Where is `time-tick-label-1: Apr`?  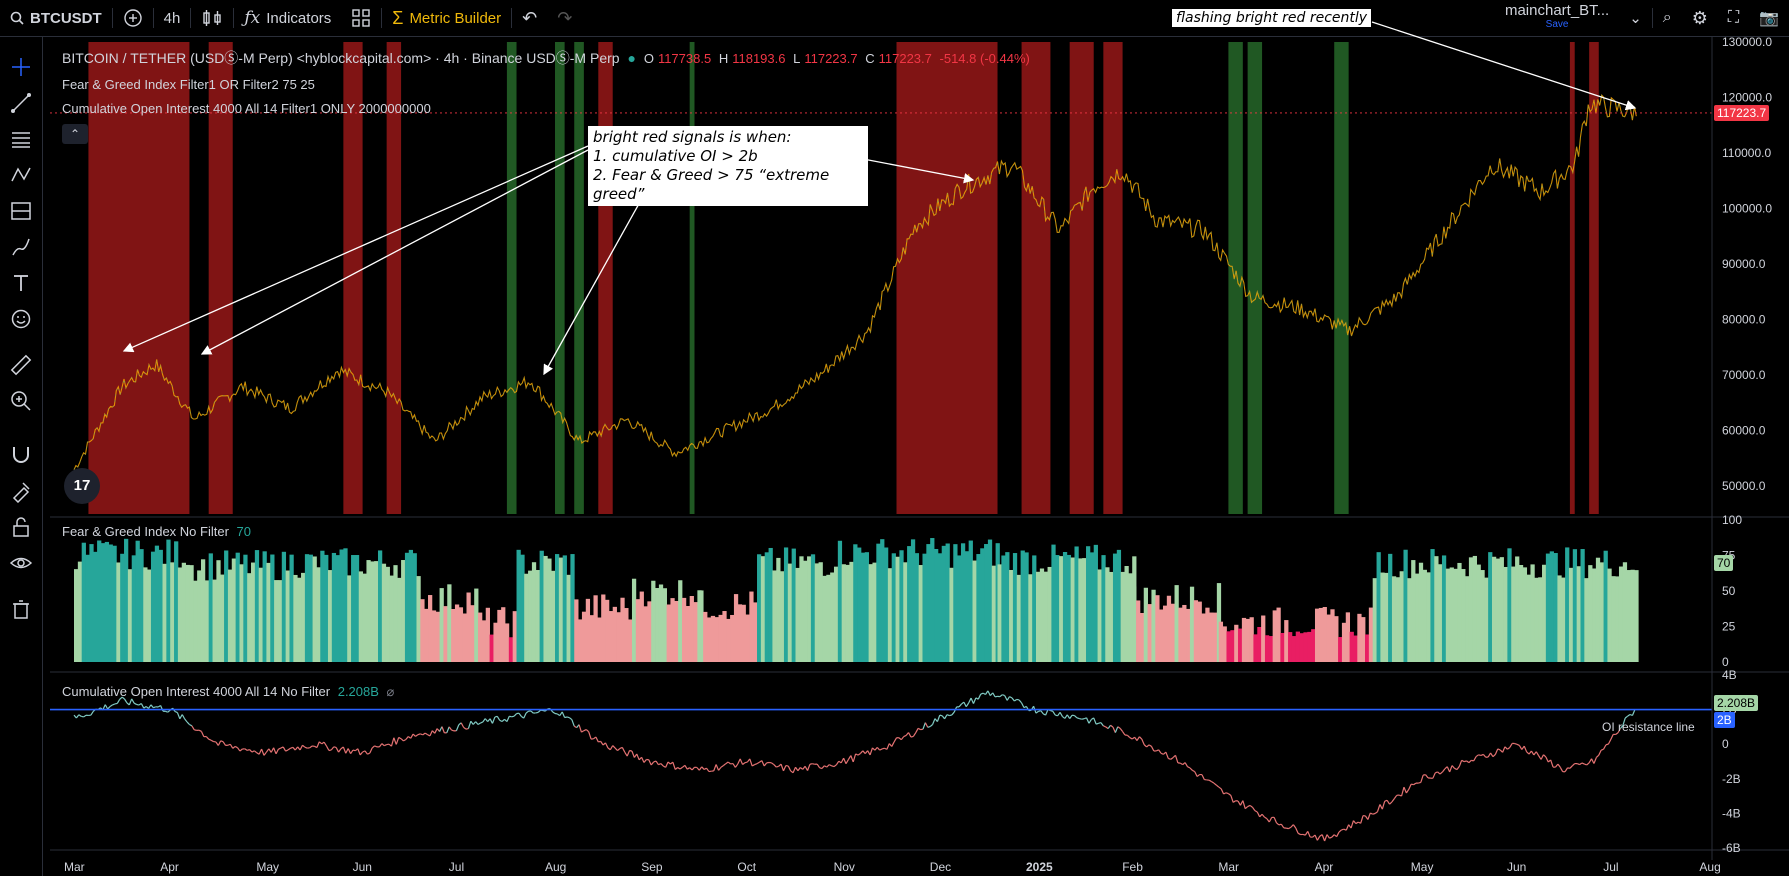 time-tick-label-1: Apr is located at coordinates (169, 867).